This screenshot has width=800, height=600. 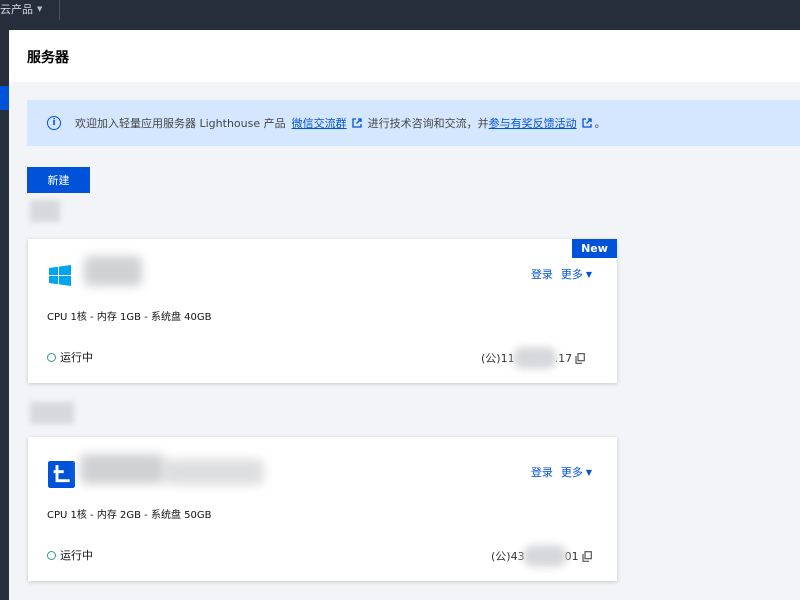 I want to click on public-ip: (公)11 .17, so click(x=533, y=358).